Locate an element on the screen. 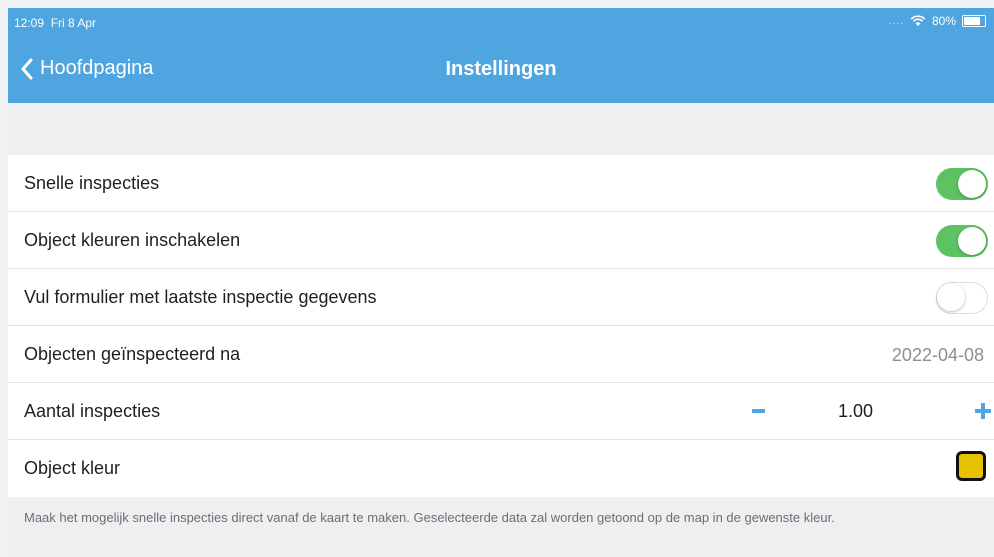 This screenshot has height=557, width=994. setting-row-objecten-na: Objecten geïnspecteerd na 2022-04-08 is located at coordinates (501, 354).